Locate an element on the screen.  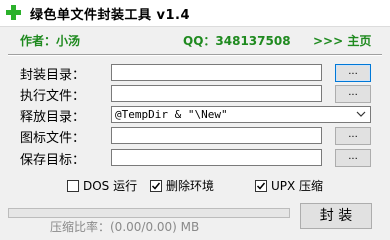
upx-checkbox: UPX 压缩 is located at coordinates (289, 185).